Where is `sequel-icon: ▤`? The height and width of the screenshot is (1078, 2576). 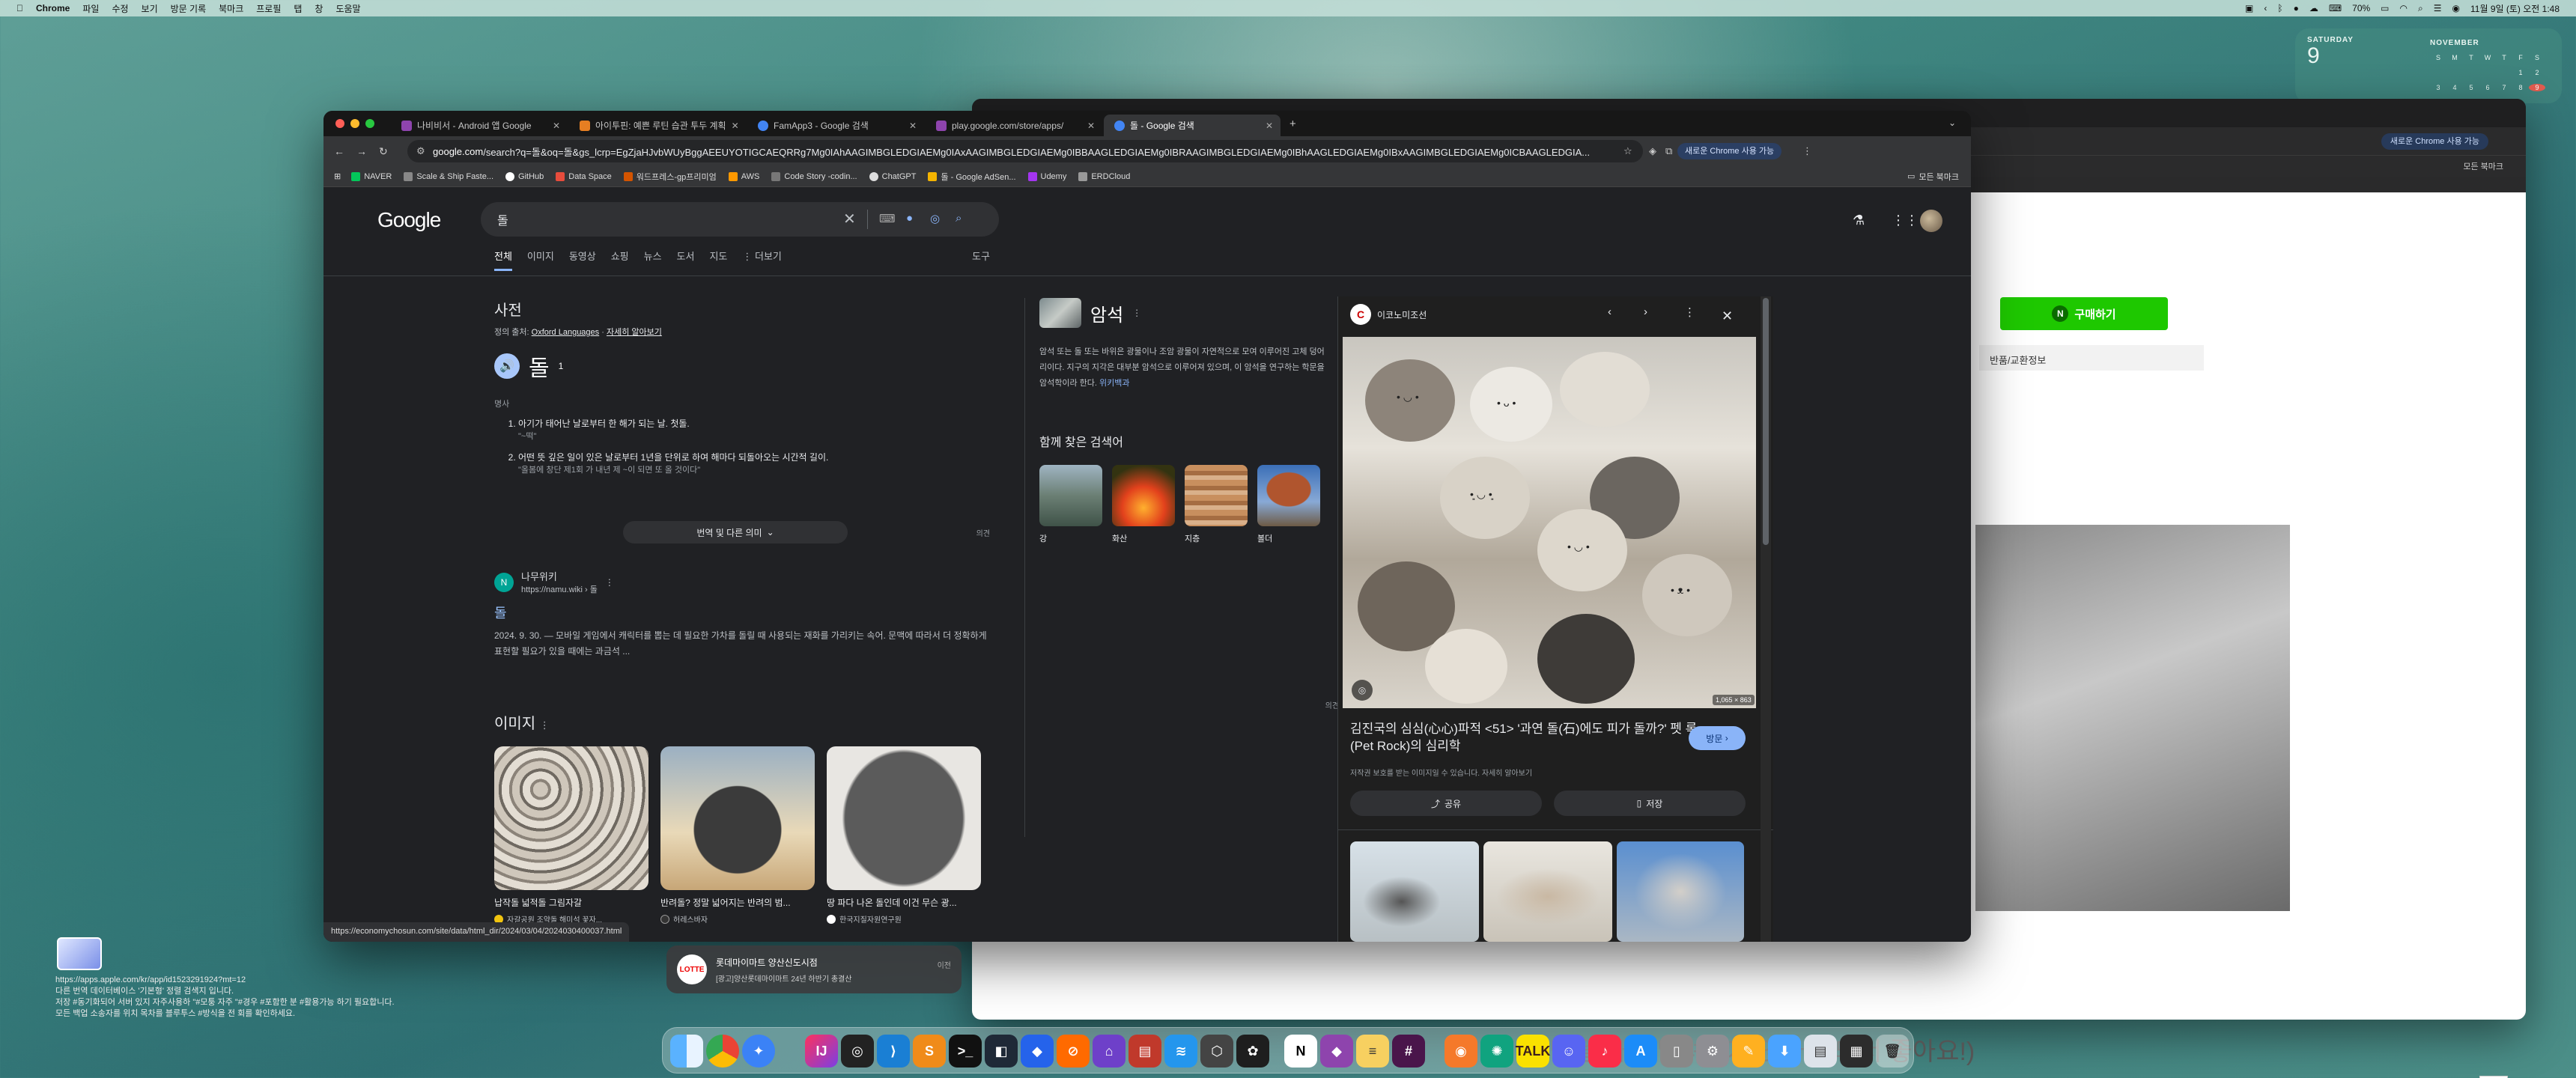
sequel-icon: ▤ is located at coordinates (1144, 1051).